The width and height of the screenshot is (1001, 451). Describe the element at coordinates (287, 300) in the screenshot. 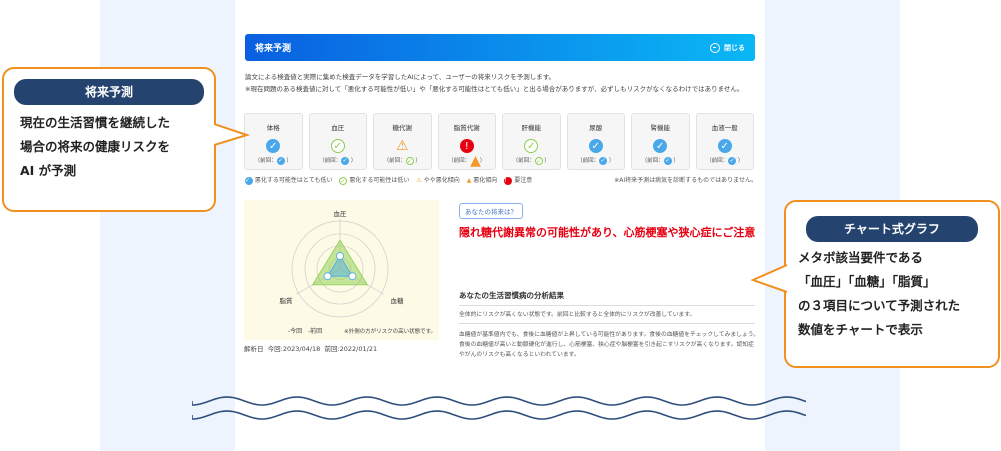

I see `axis-label: 脂質` at that location.